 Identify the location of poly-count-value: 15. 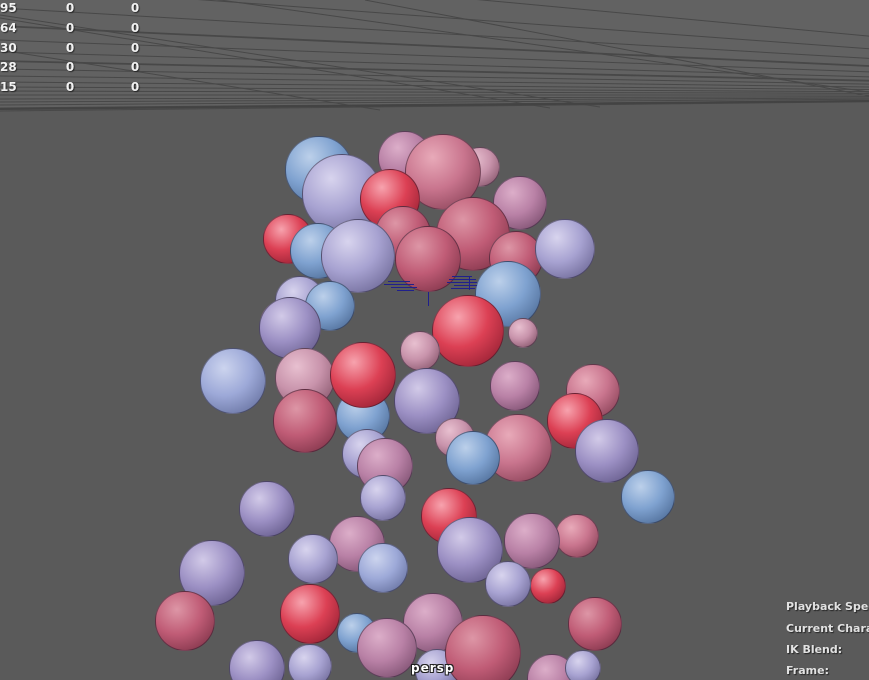
(8, 87).